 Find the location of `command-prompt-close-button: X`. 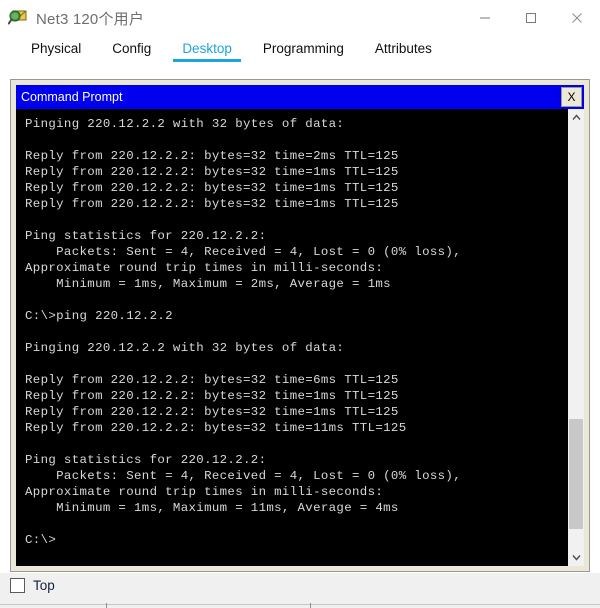

command-prompt-close-button: X is located at coordinates (571, 97).